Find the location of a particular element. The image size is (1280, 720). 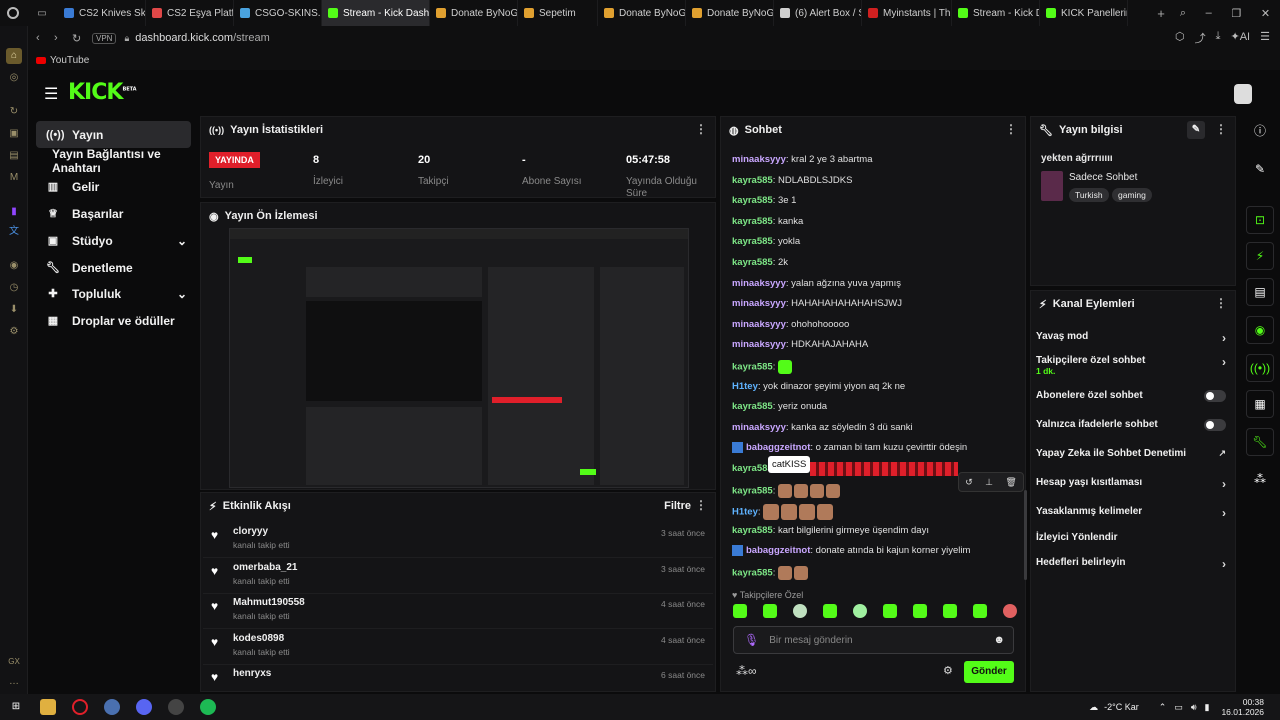

send-button: Gönder is located at coordinates (989, 672).